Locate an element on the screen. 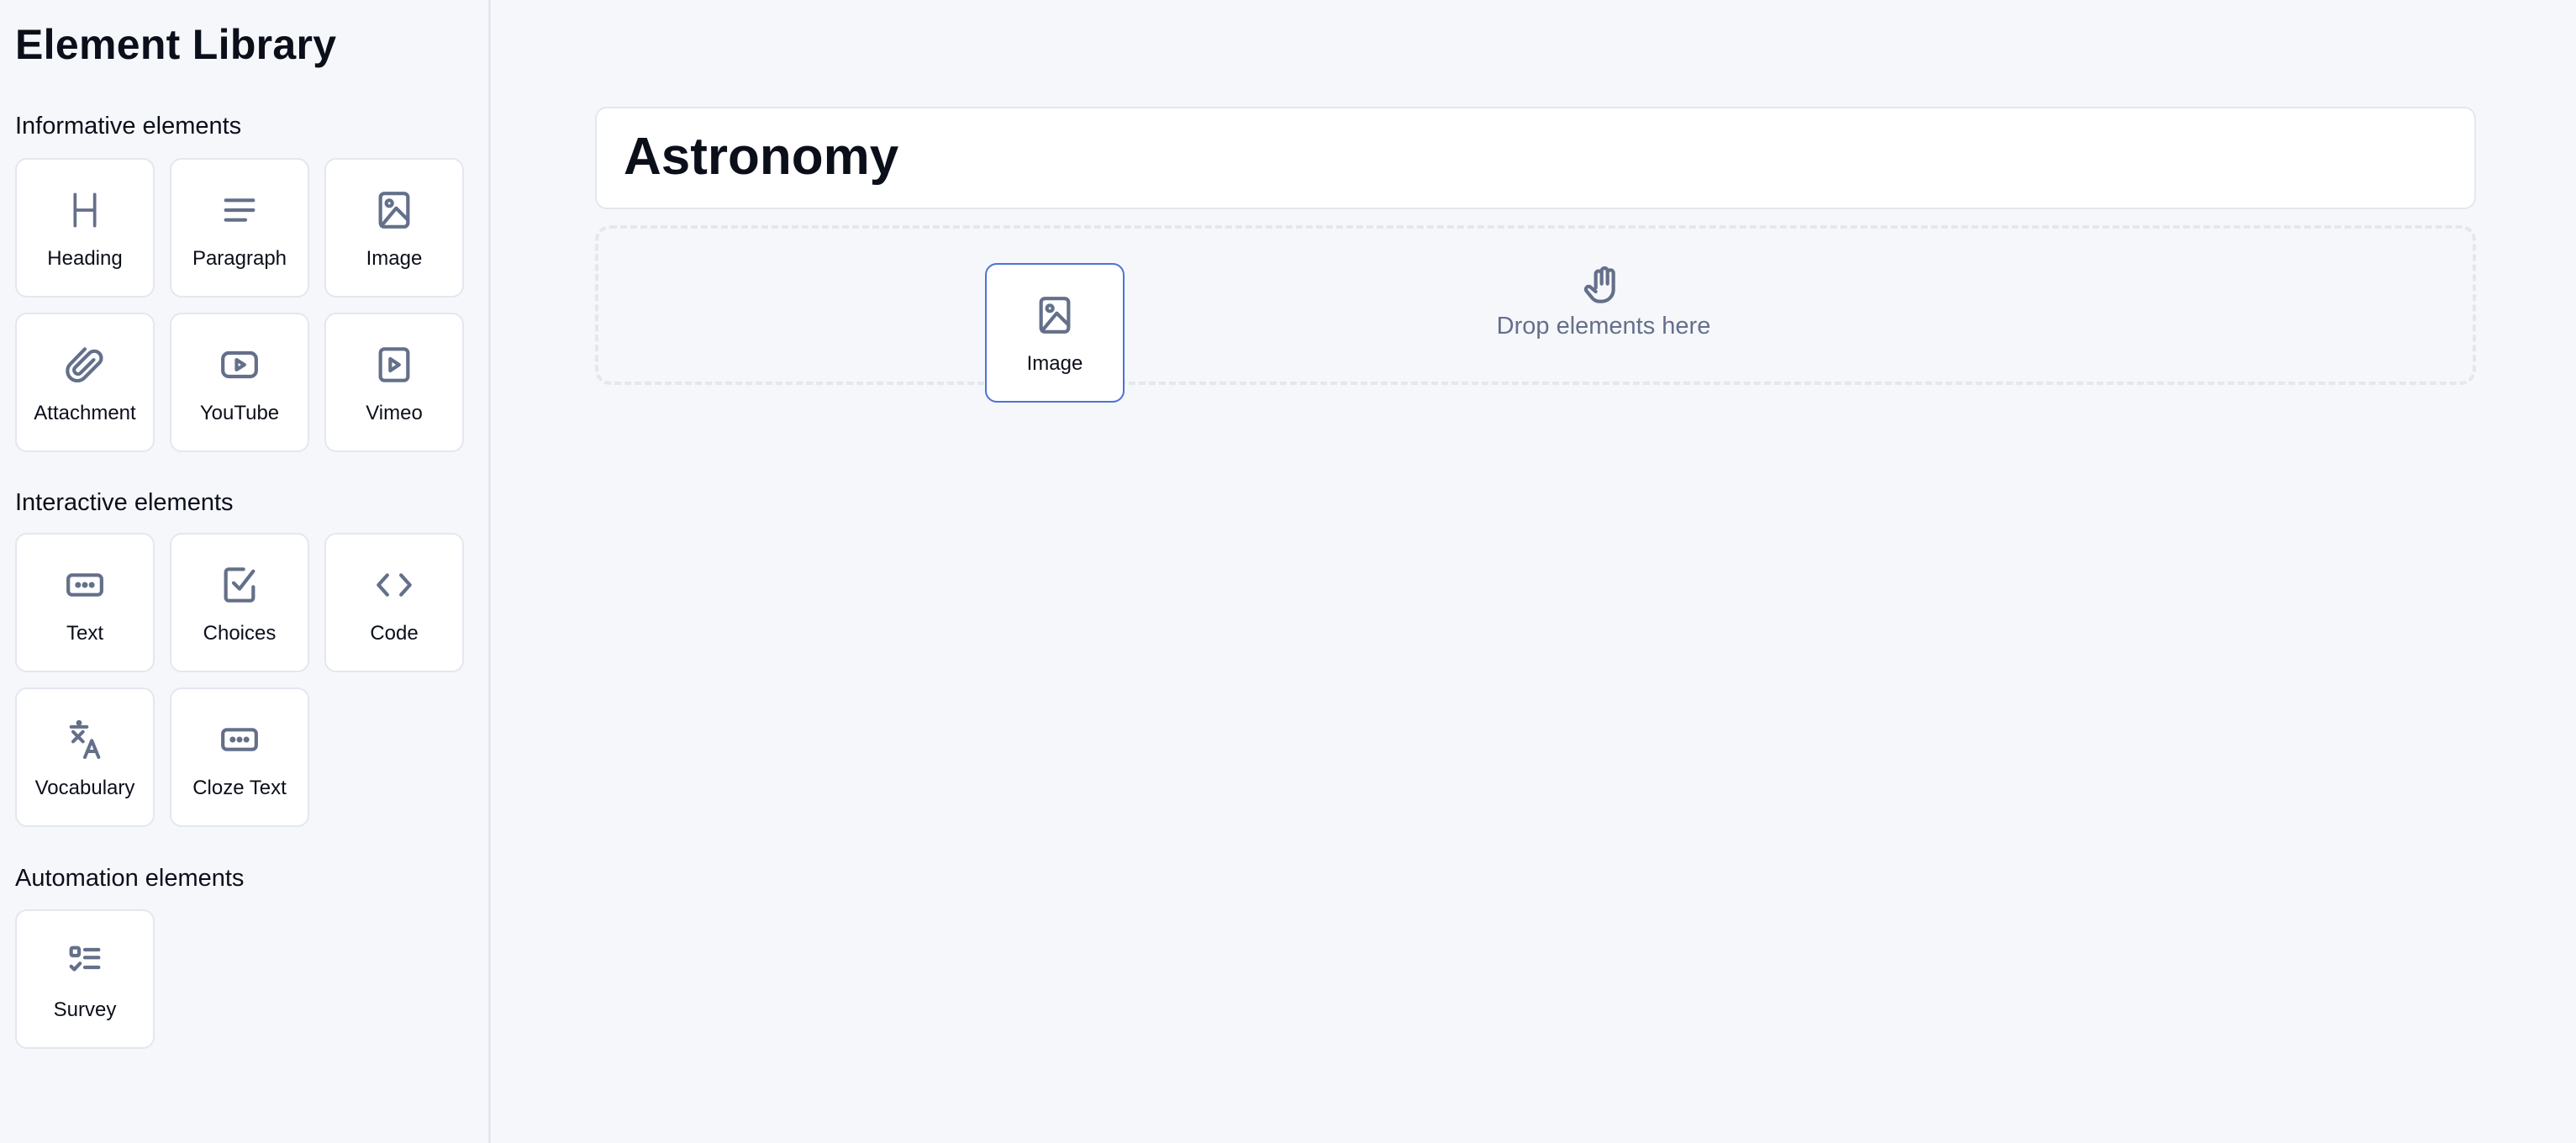 This screenshot has width=2576, height=1143. page-title-card: Astronomy is located at coordinates (1535, 158).